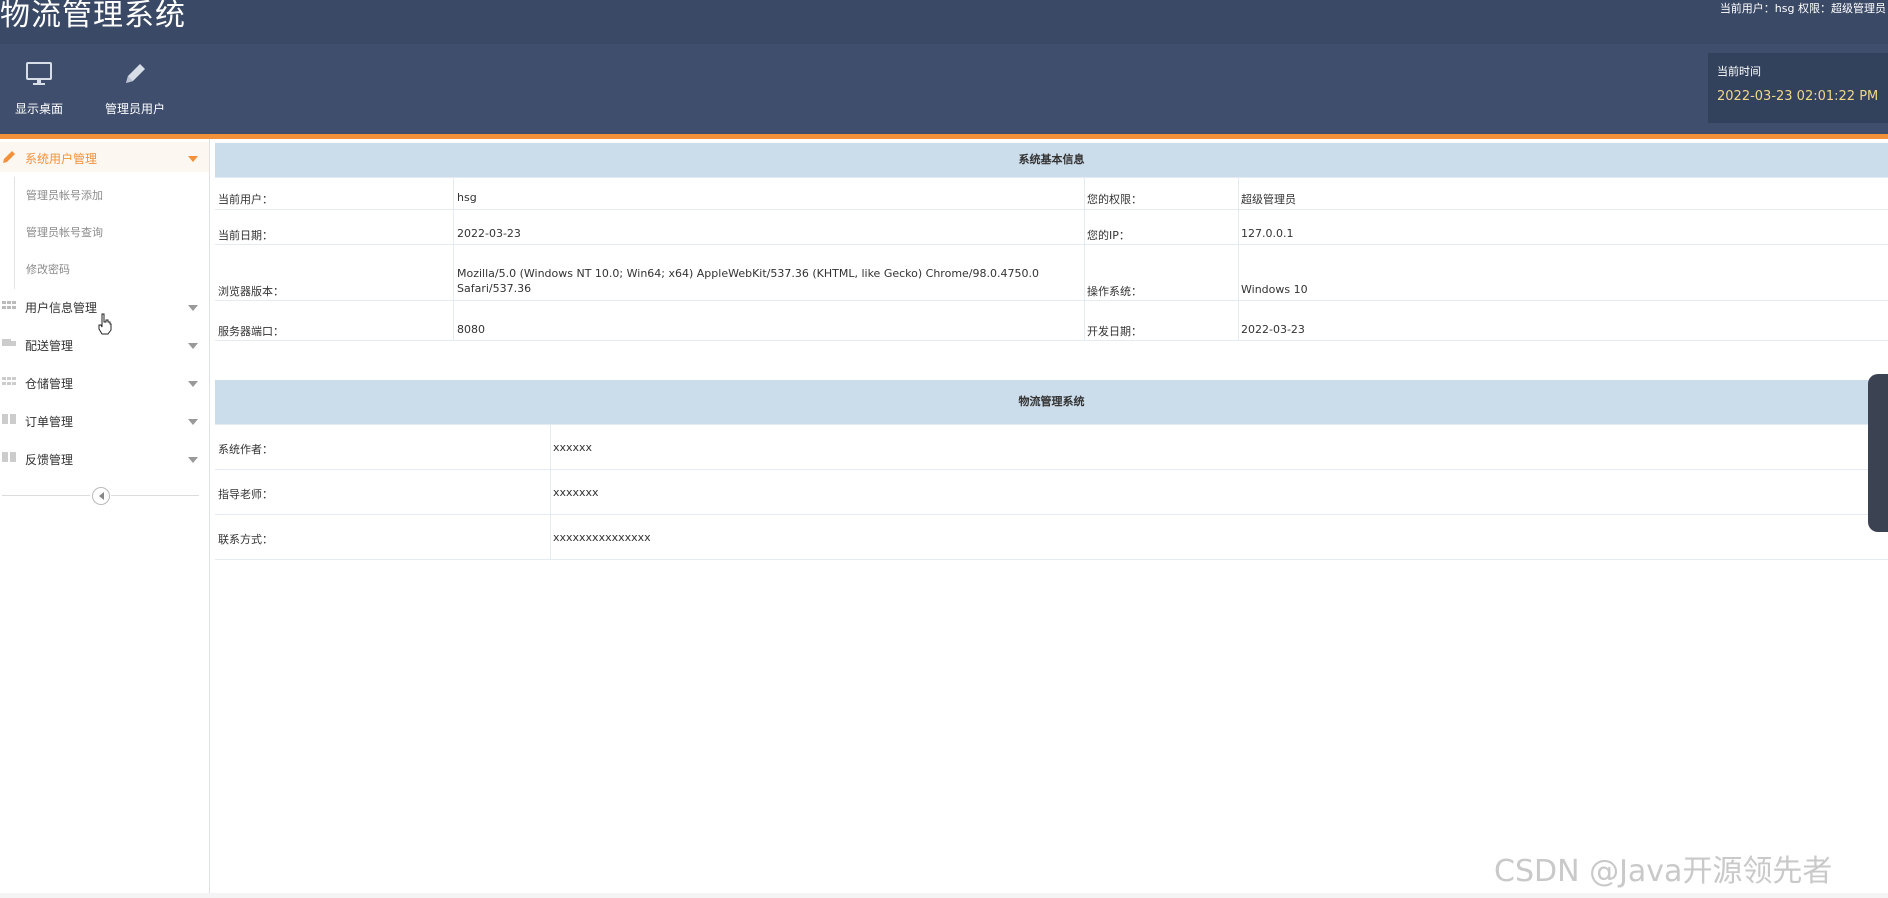 The image size is (1888, 898). Describe the element at coordinates (105, 324) in the screenshot. I see `hand-cursor-icon` at that location.